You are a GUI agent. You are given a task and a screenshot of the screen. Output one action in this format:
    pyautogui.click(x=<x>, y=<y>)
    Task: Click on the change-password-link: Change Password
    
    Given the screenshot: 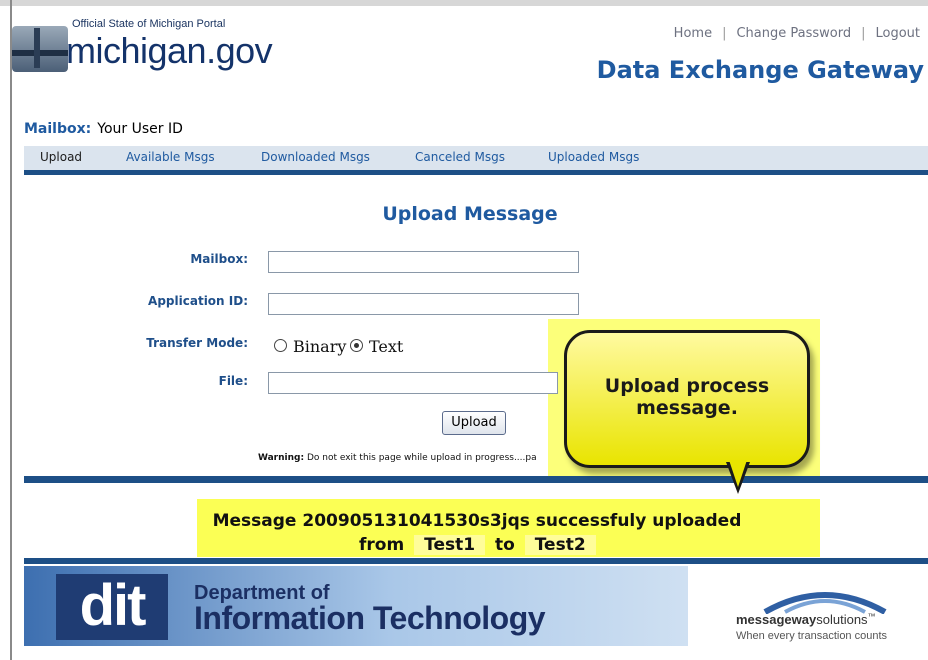 What is the action you would take?
    pyautogui.click(x=793, y=33)
    